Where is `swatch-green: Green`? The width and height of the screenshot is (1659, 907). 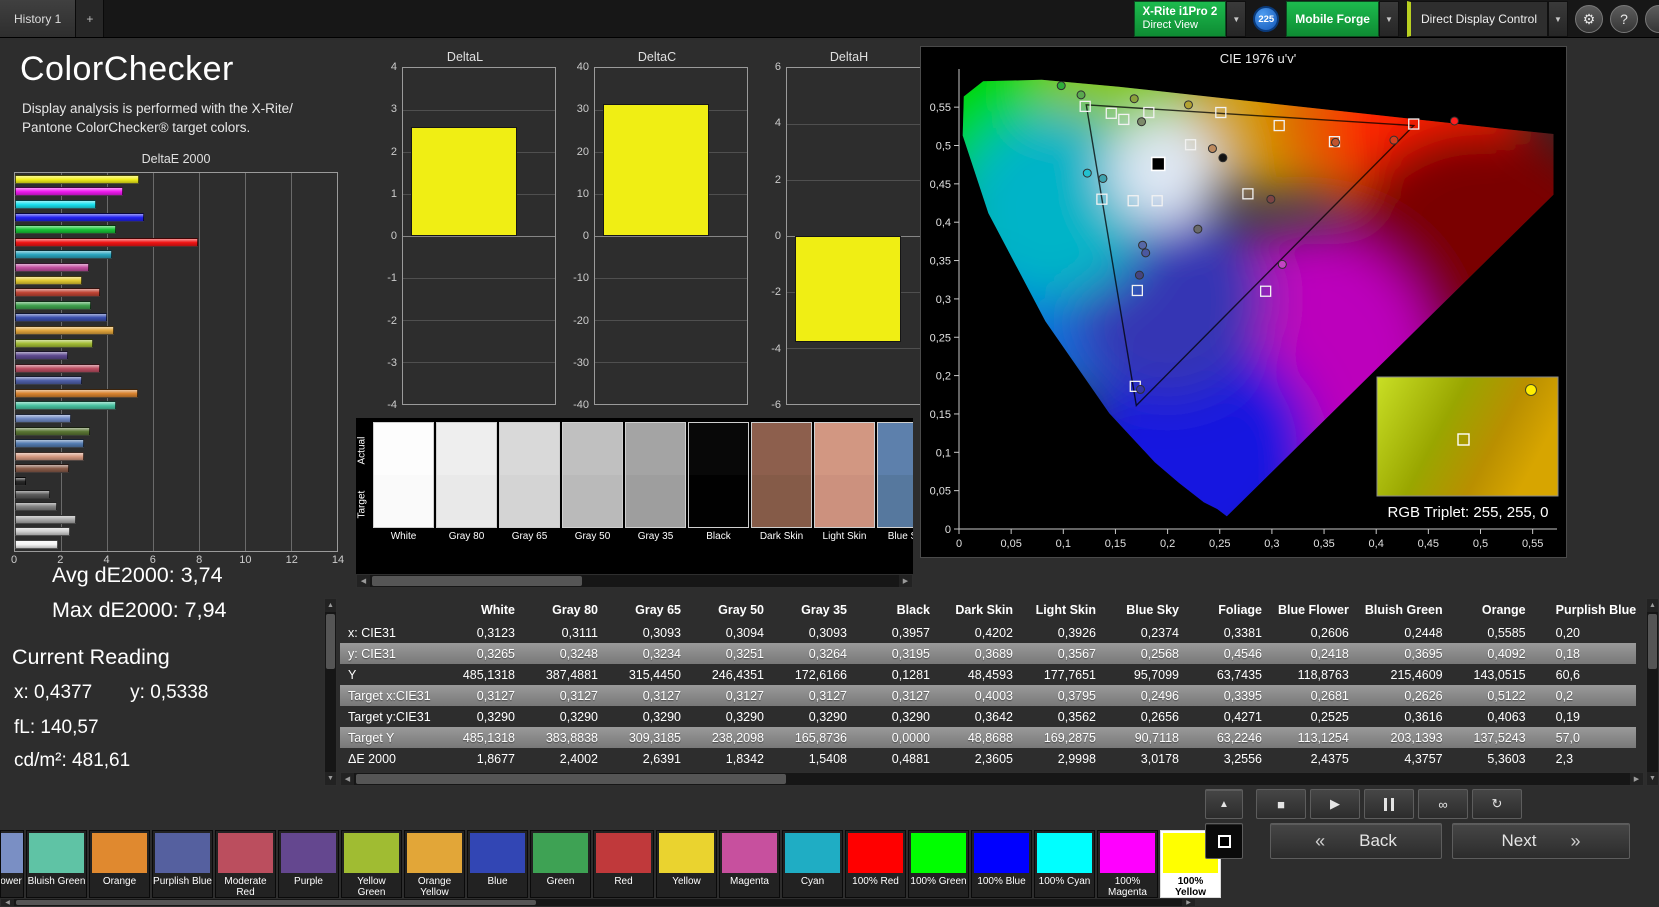
swatch-green: Green is located at coordinates (560, 864).